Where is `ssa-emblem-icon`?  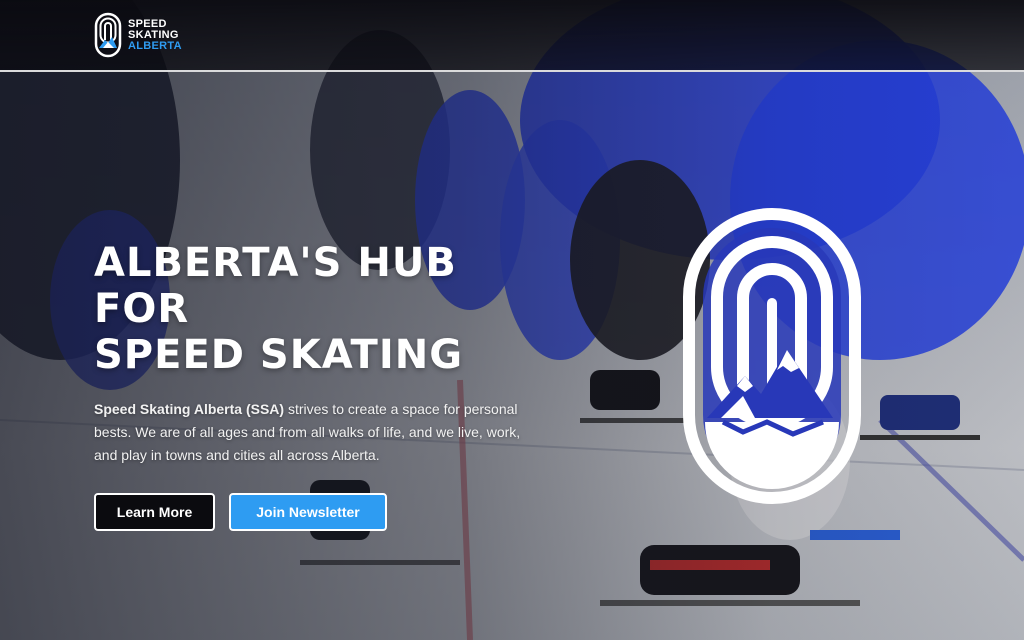 ssa-emblem-icon is located at coordinates (108, 35).